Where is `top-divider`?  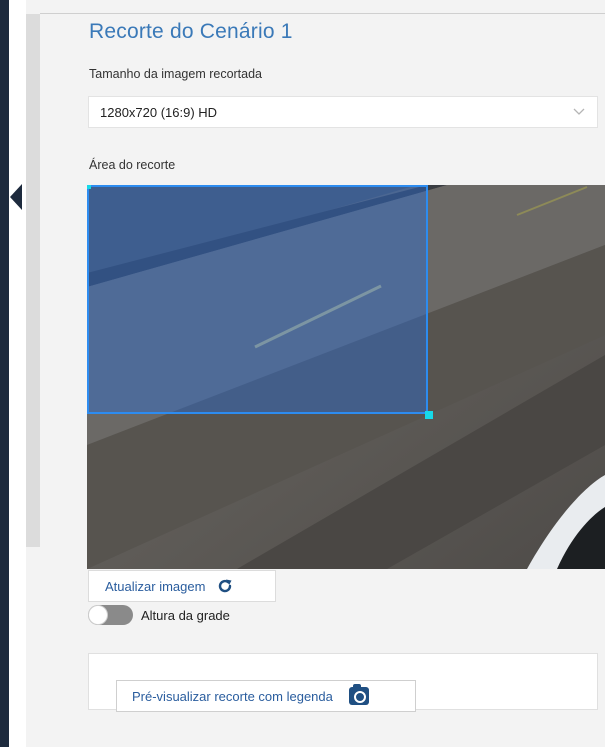 top-divider is located at coordinates (322, 13).